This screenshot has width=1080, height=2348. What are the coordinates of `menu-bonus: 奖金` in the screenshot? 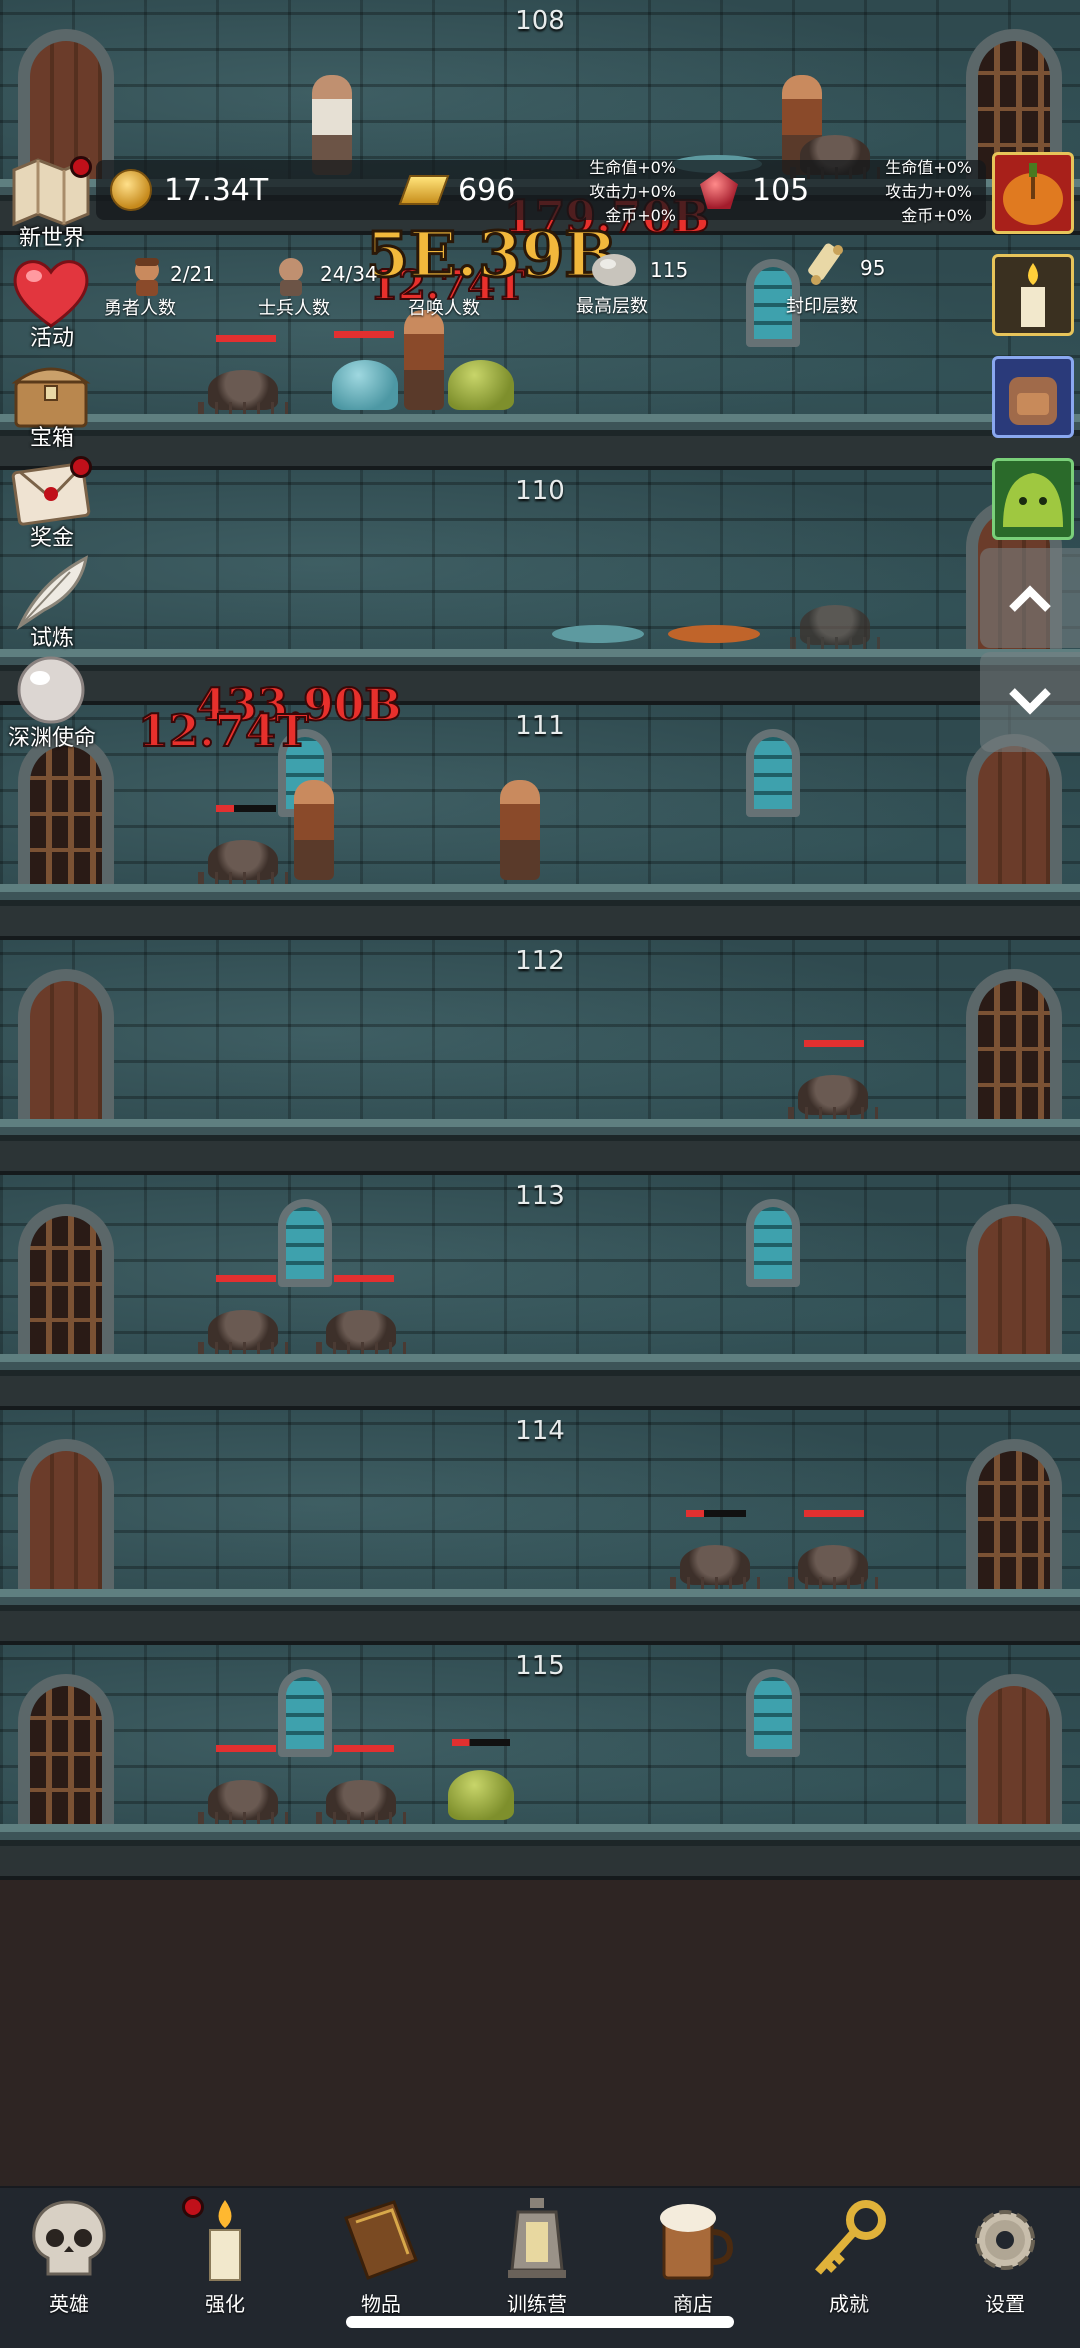 It's located at (52, 502).